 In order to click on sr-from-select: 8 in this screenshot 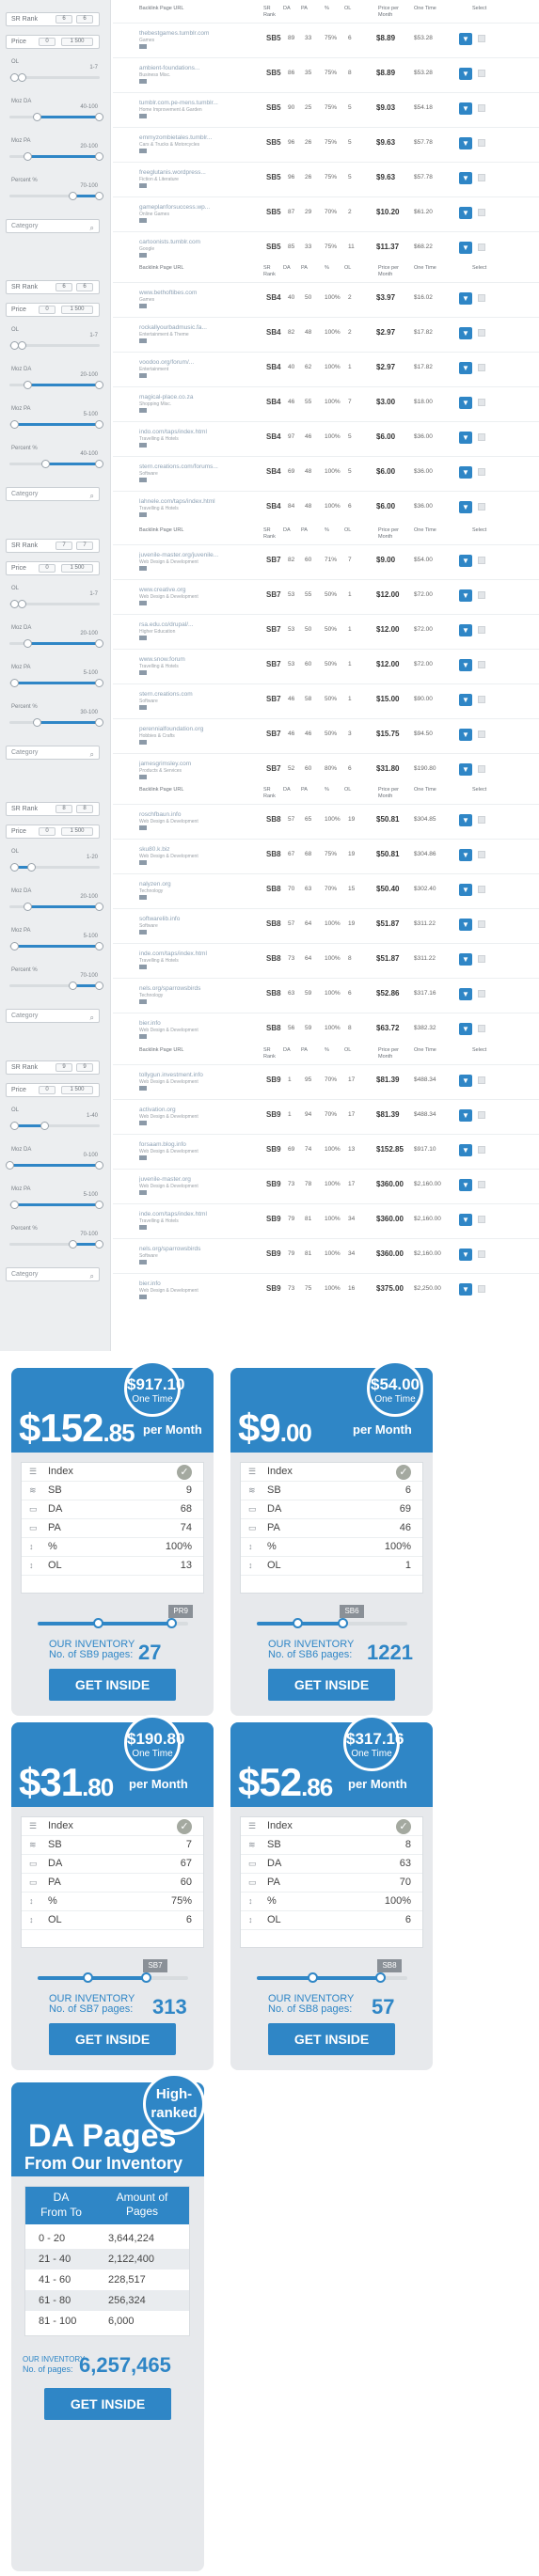, I will do `click(63, 809)`.